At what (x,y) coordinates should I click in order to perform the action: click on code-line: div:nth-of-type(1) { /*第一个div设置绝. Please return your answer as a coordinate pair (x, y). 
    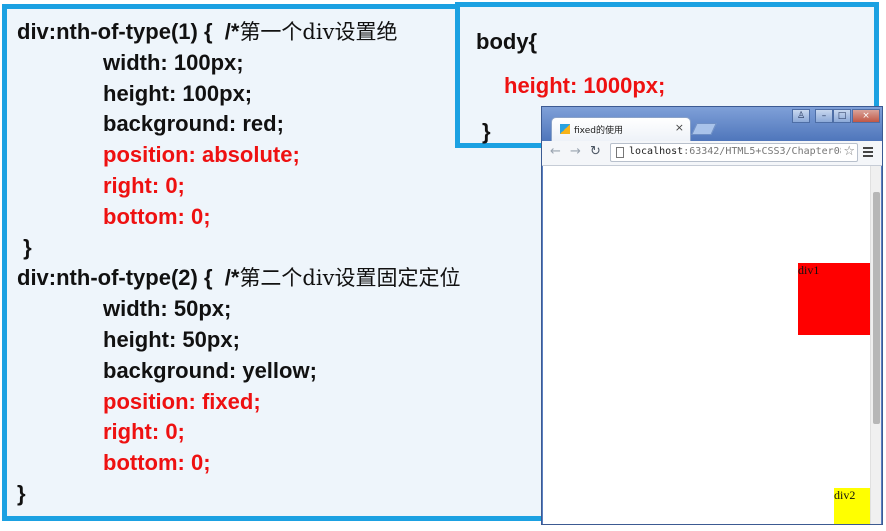
    Looking at the image, I should click on (238, 32).